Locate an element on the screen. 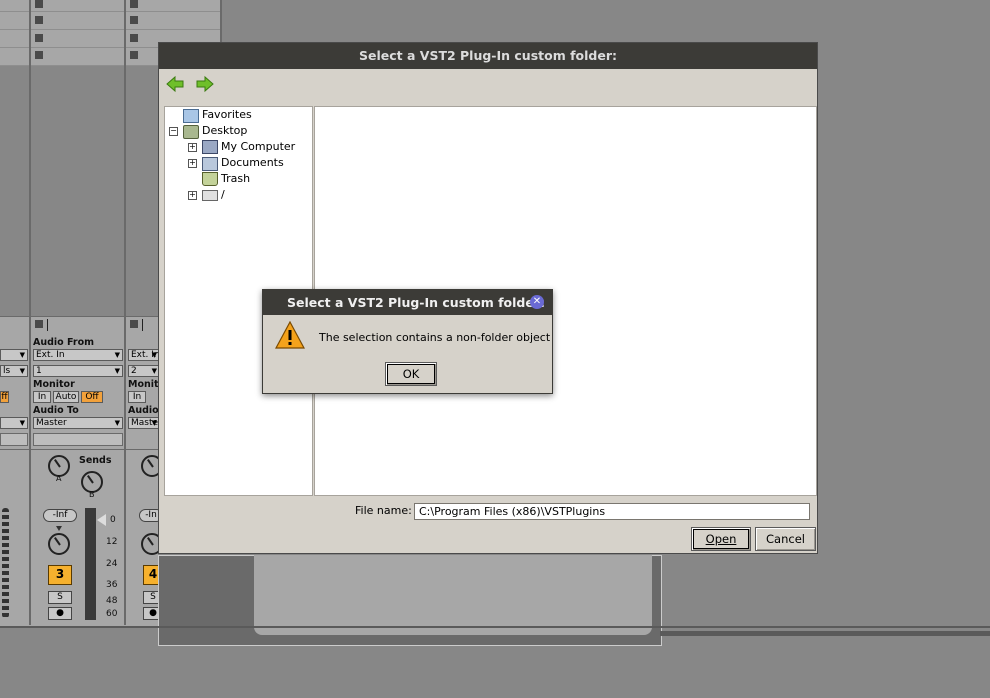 This screenshot has height=698, width=990. dialog-title: Select a VST2 Plug-In custom folder: is located at coordinates (488, 56).